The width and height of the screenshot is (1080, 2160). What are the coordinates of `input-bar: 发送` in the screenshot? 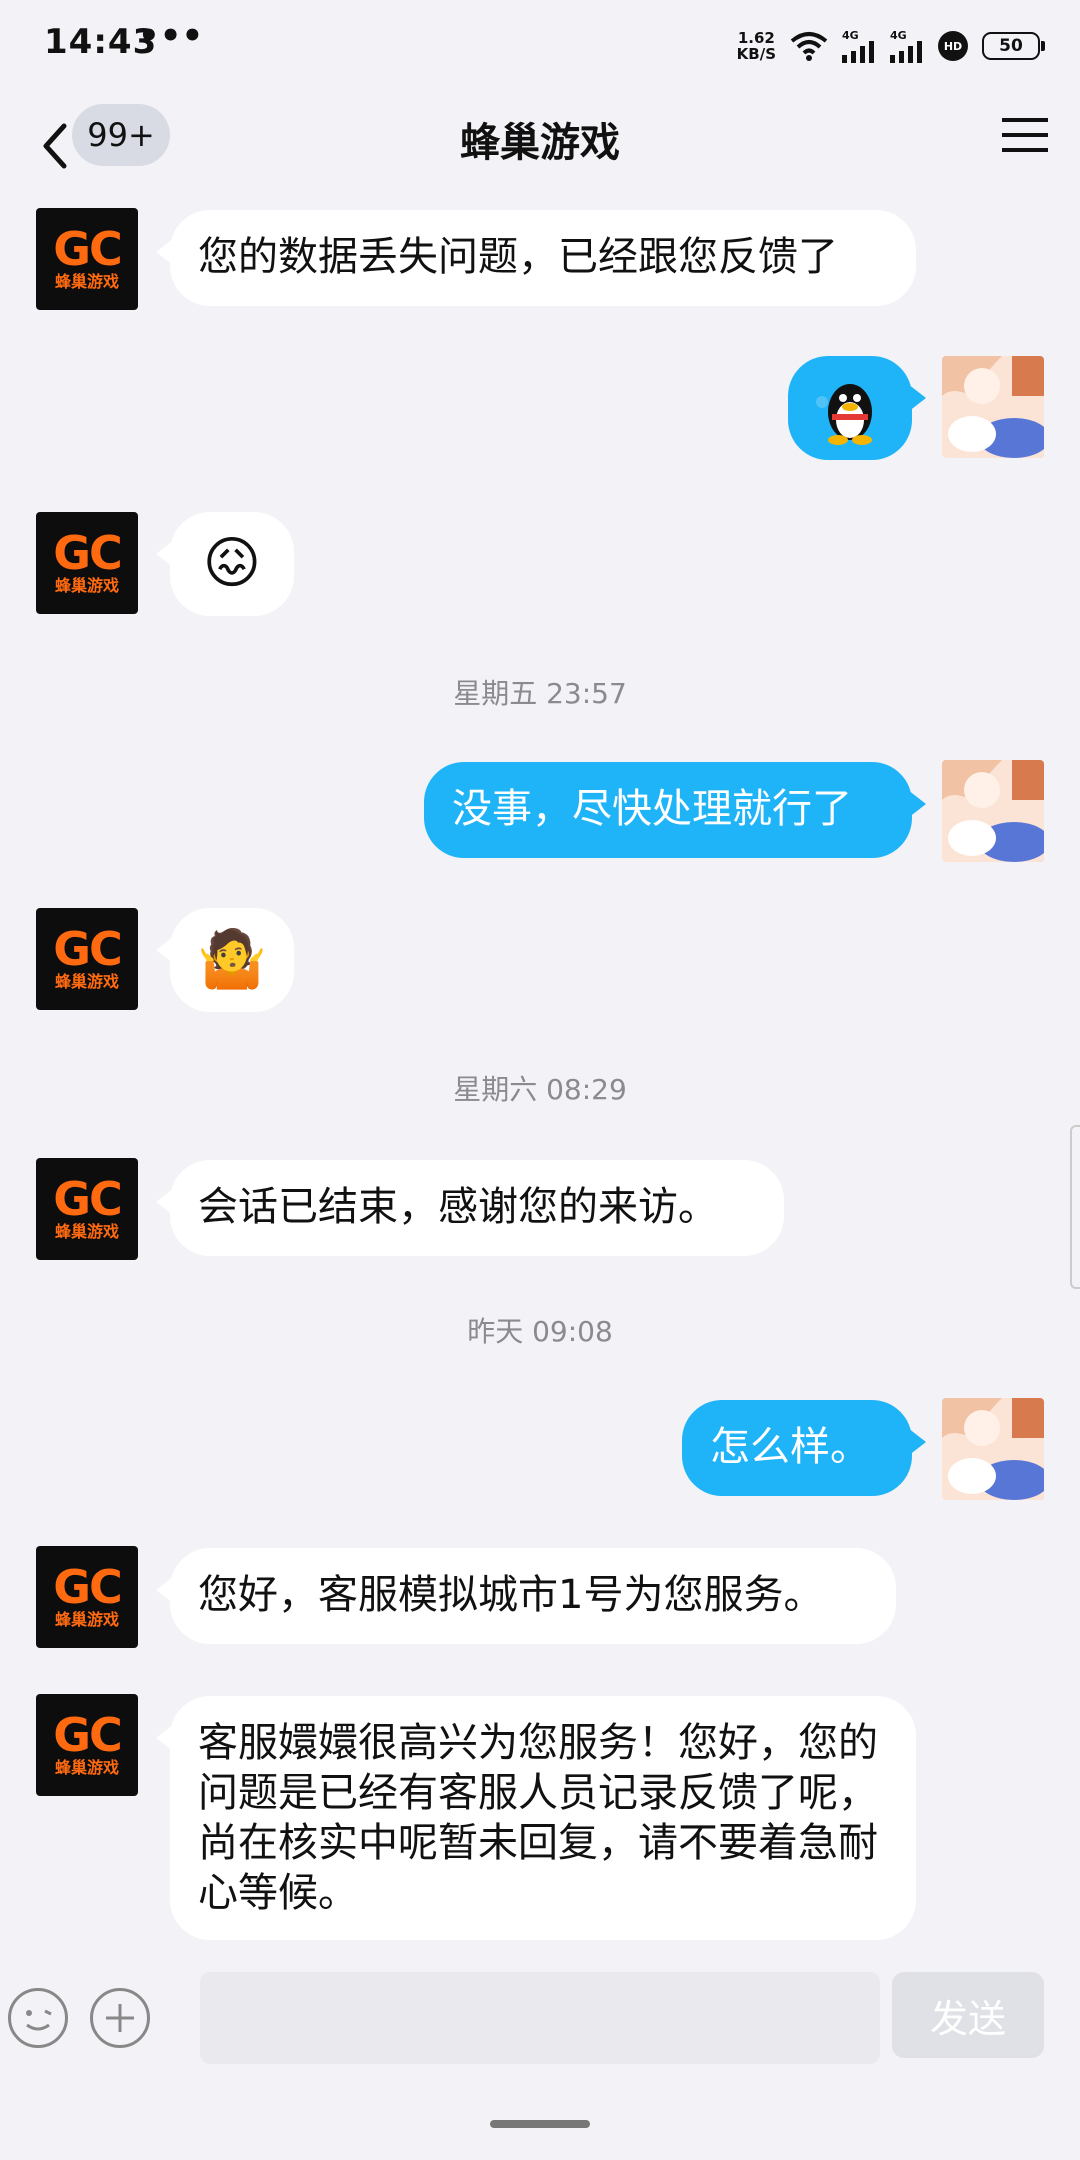 It's located at (540, 2055).